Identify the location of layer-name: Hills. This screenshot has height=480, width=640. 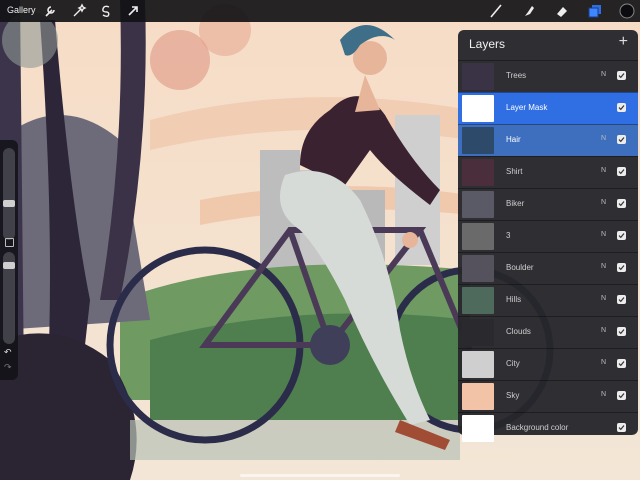
(514, 299).